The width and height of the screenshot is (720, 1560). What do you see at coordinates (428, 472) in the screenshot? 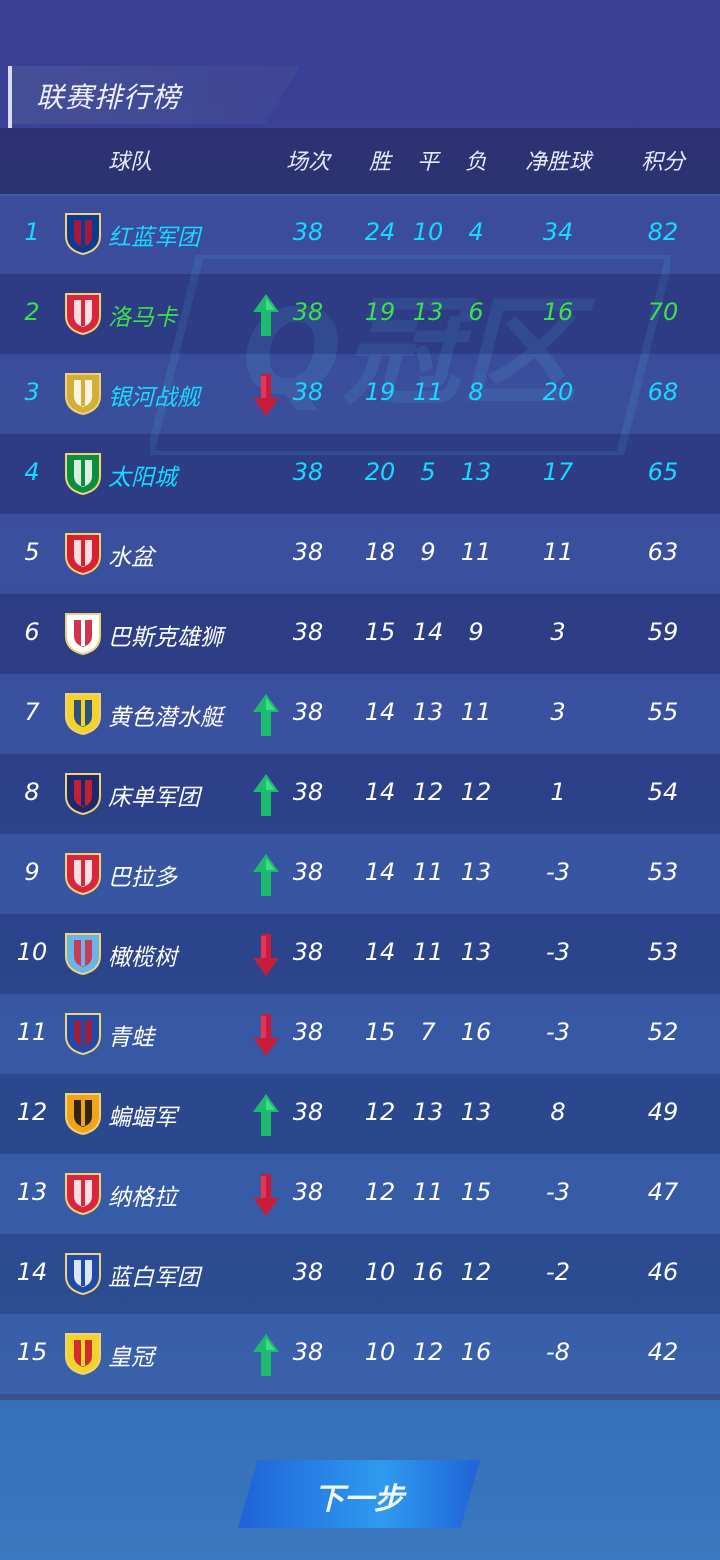
I see `draw-cell: 5` at bounding box center [428, 472].